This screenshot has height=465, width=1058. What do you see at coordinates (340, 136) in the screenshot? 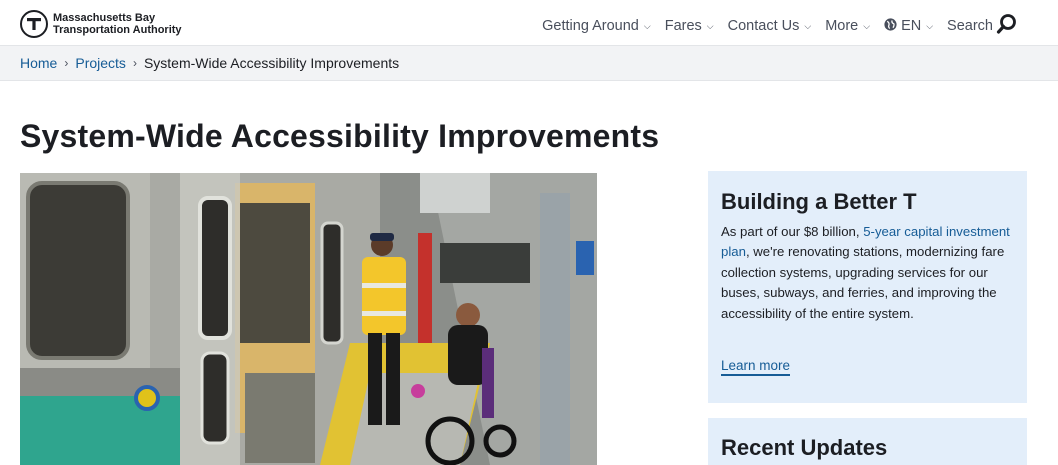
I see `page-title: System-Wide Accessibility Improvements` at bounding box center [340, 136].